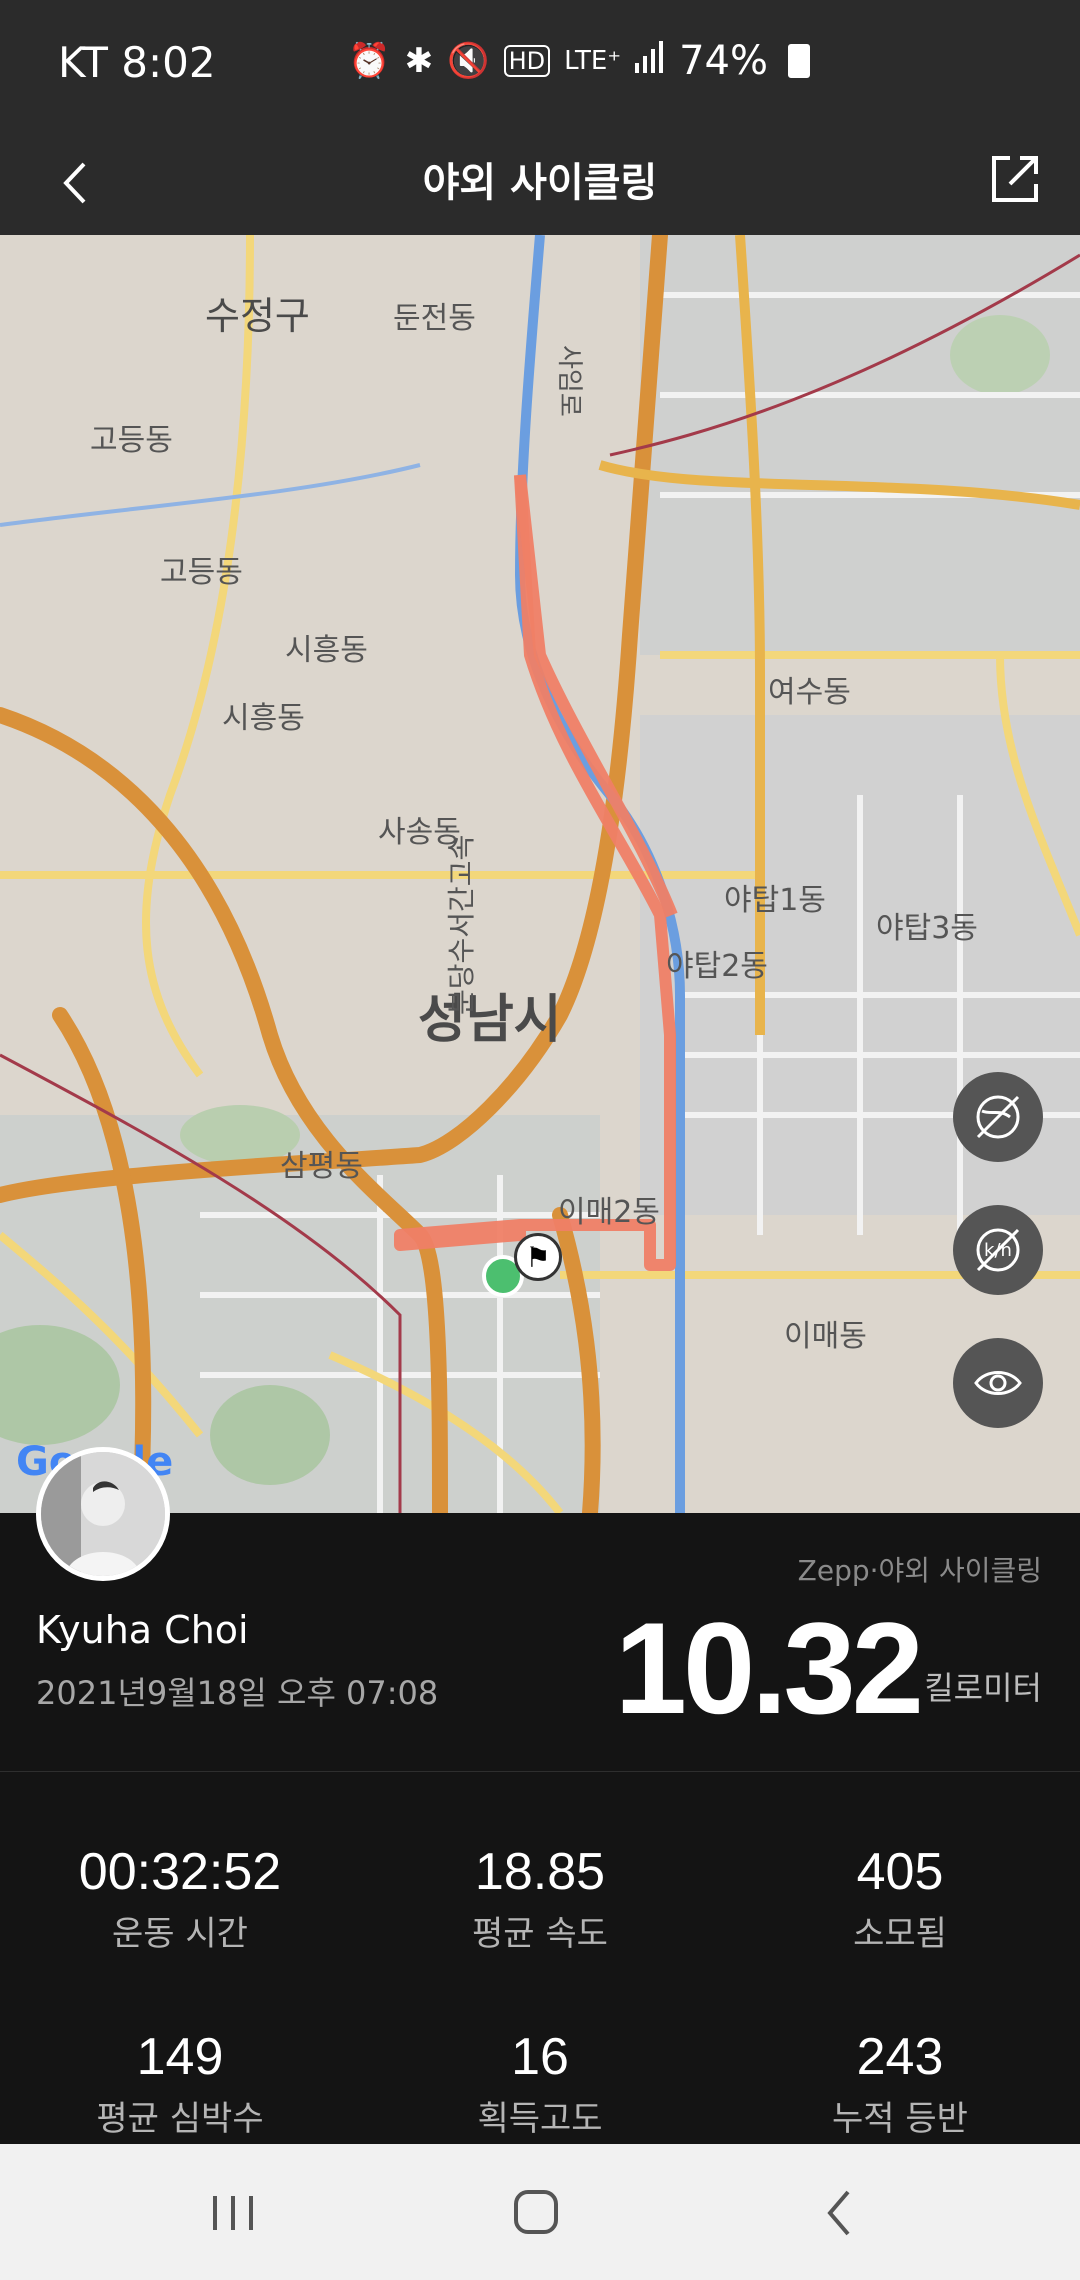 This screenshot has height=2280, width=1080. I want to click on distance-unit: 킬로미터, so click(983, 1688).